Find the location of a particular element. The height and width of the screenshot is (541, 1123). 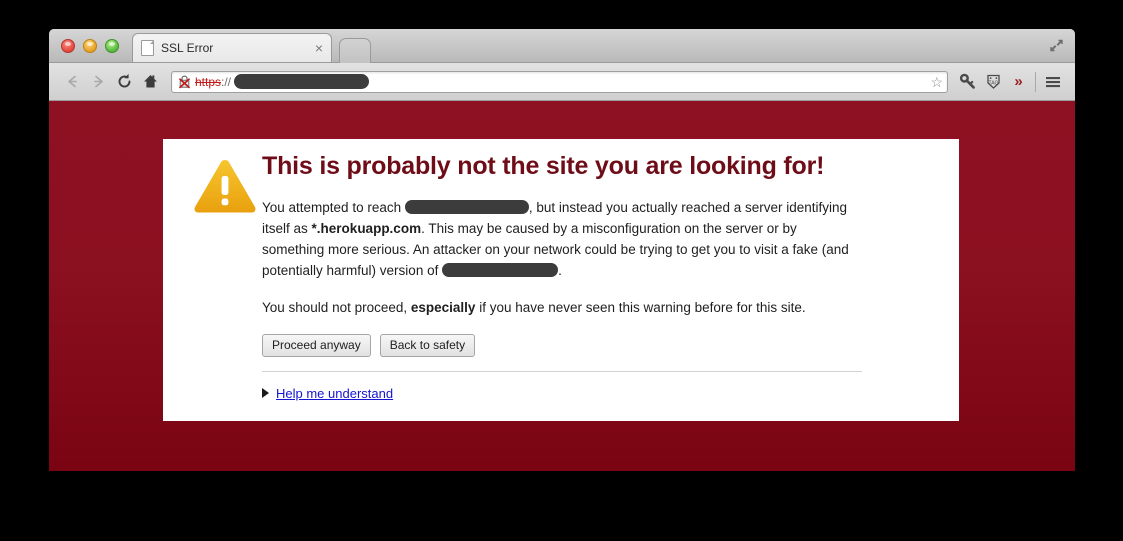

paragraph2-part1: You should not proceed, is located at coordinates (335, 307).